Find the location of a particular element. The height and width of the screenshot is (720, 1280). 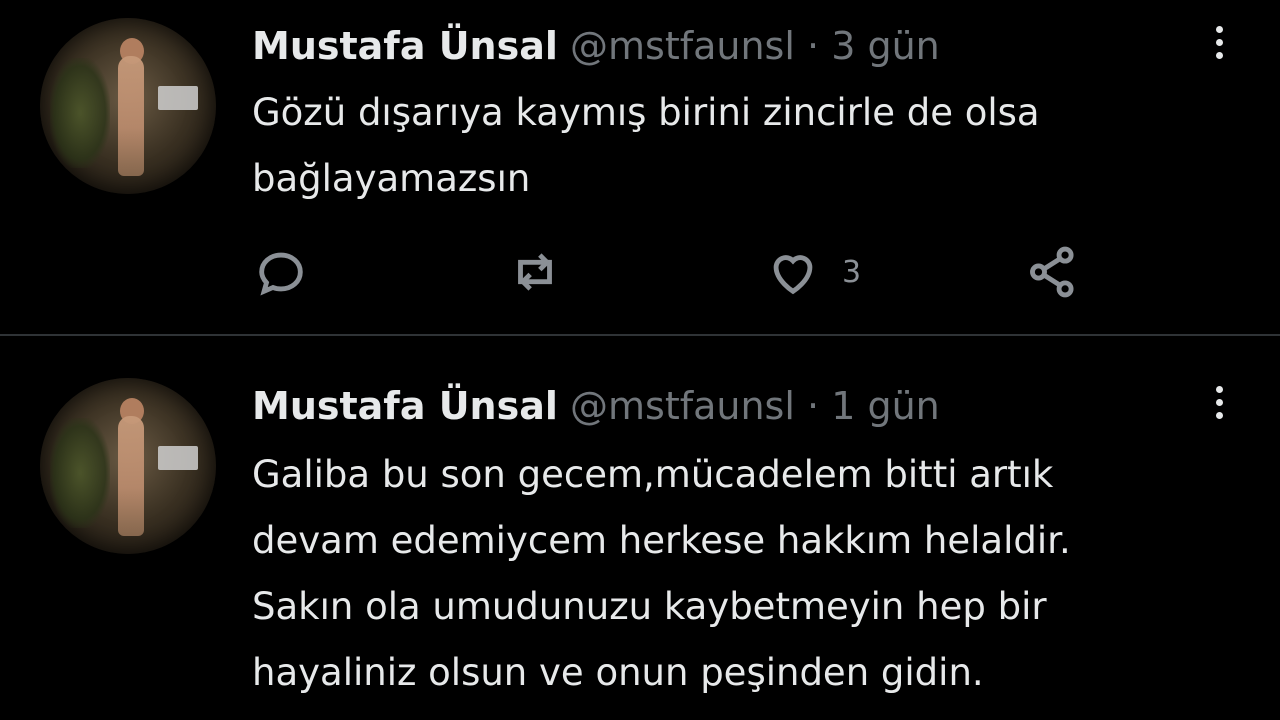

reply-button is located at coordinates (281, 272).